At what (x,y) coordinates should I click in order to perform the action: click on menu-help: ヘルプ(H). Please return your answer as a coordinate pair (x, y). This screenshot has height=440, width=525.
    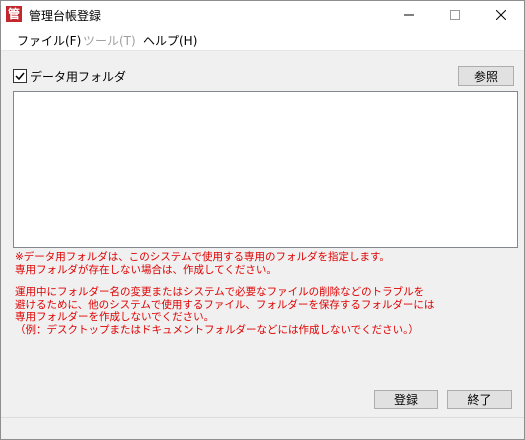
    Looking at the image, I should click on (170, 40).